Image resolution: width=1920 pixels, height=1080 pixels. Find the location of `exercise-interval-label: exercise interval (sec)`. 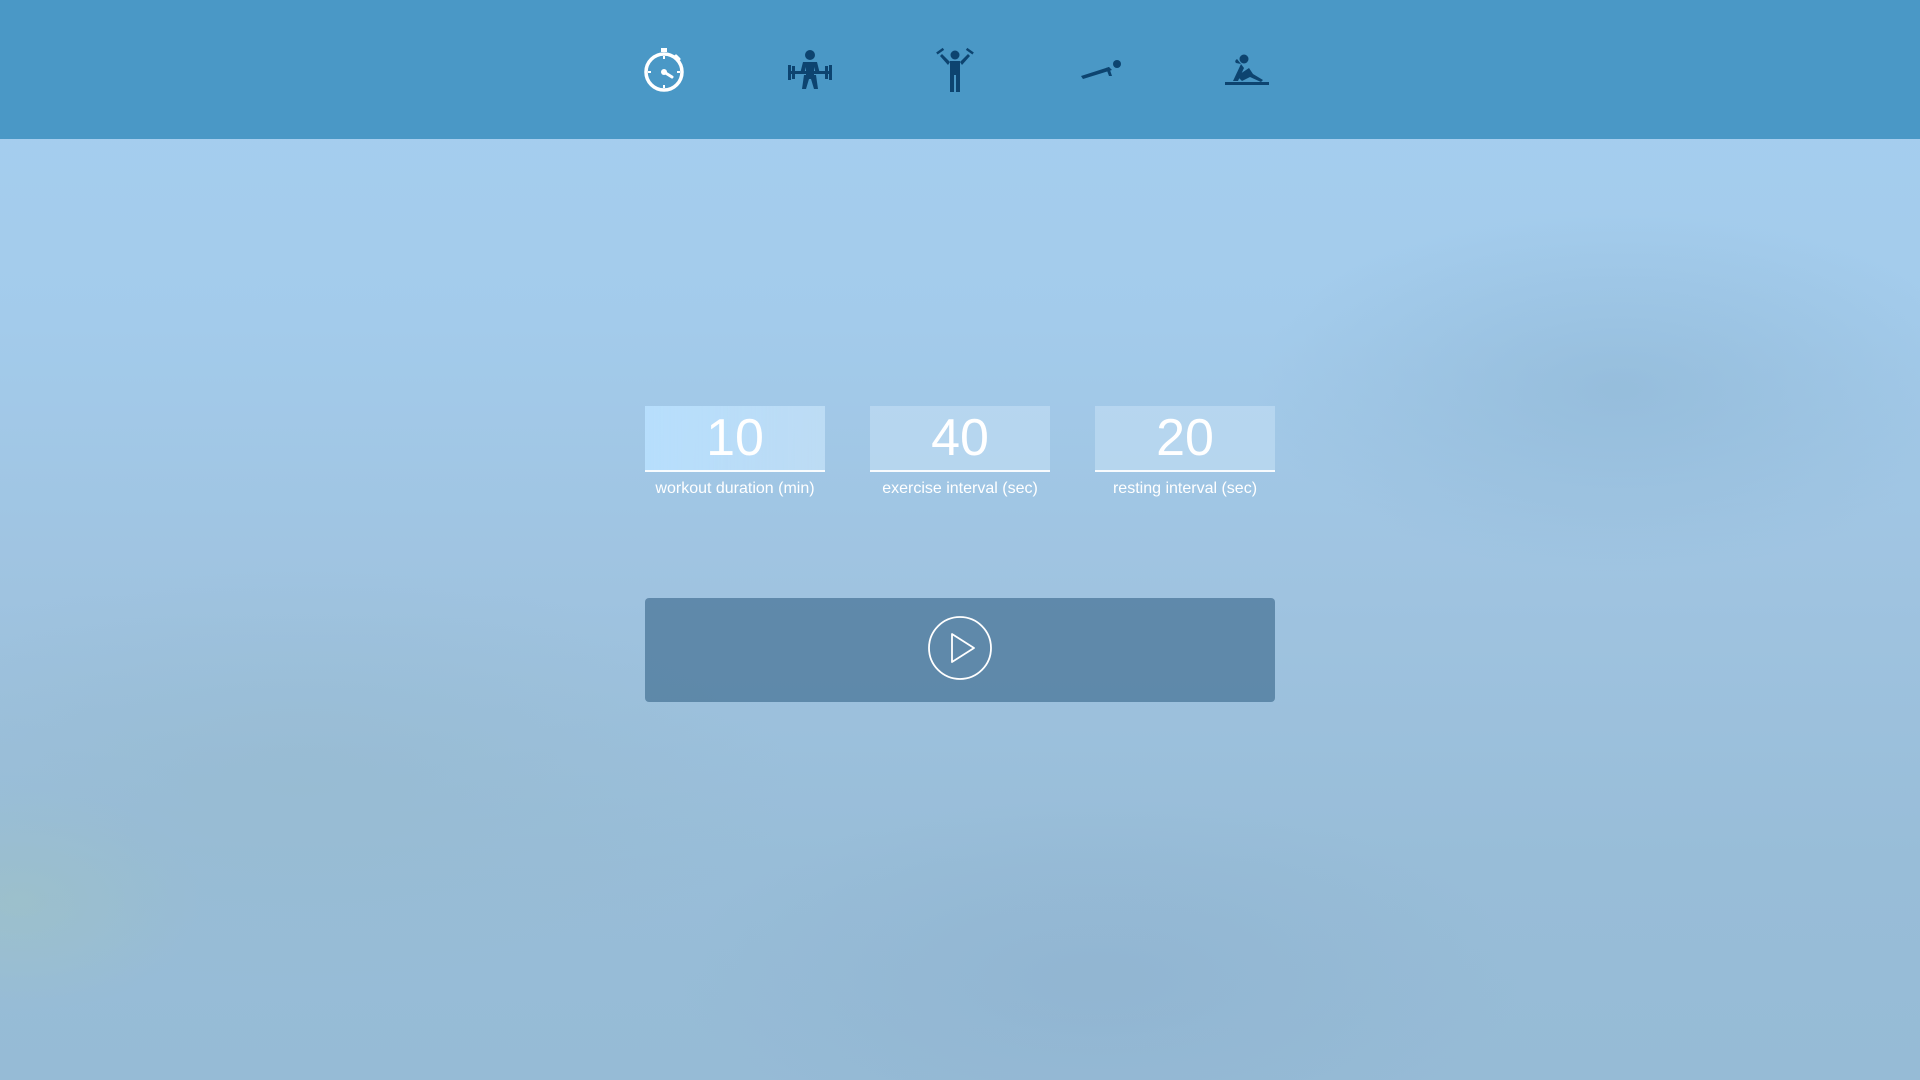

exercise-interval-label: exercise interval (sec) is located at coordinates (960, 488).